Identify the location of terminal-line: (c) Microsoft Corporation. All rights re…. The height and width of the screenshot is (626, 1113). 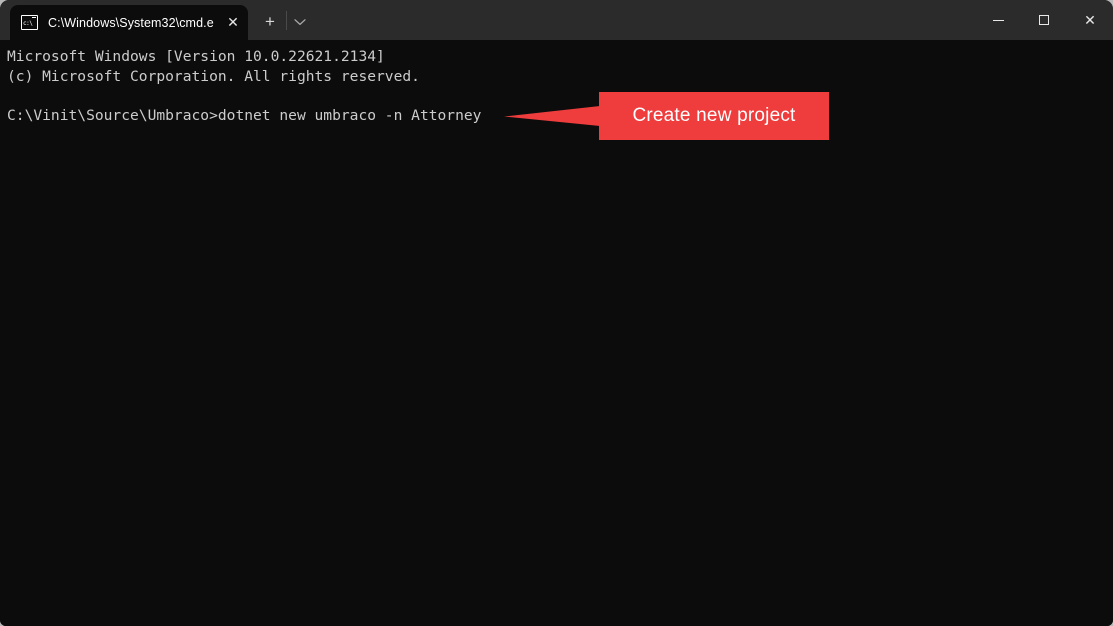
(213, 76).